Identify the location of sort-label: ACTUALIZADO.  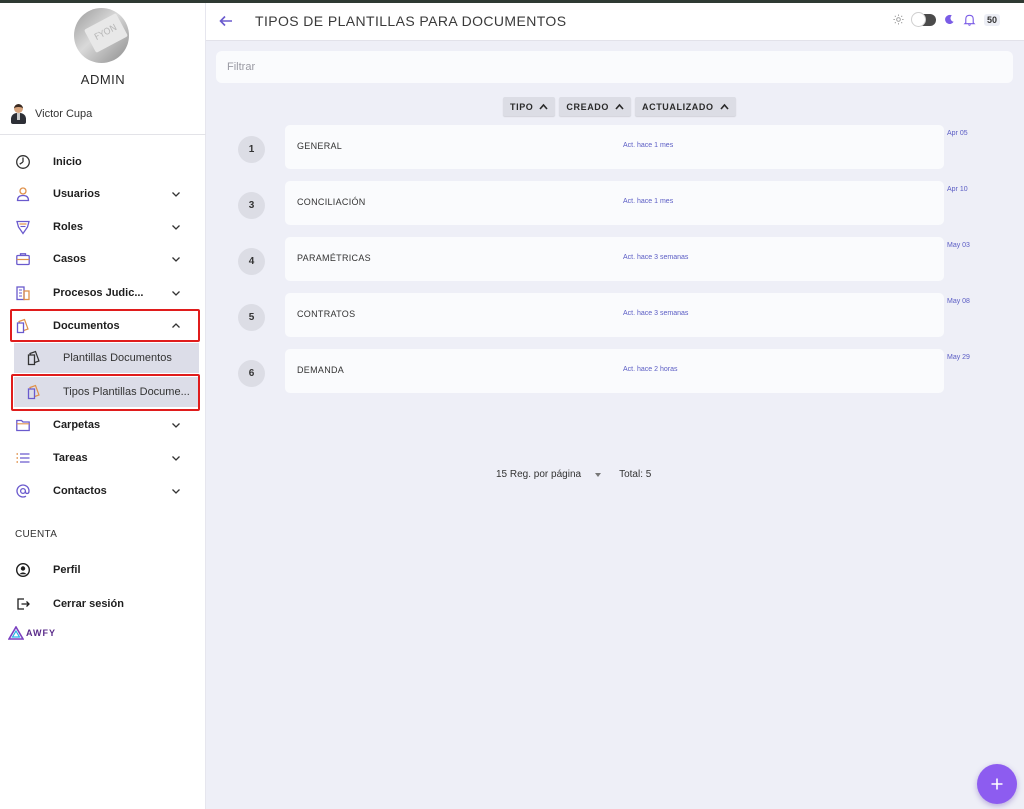
(678, 106).